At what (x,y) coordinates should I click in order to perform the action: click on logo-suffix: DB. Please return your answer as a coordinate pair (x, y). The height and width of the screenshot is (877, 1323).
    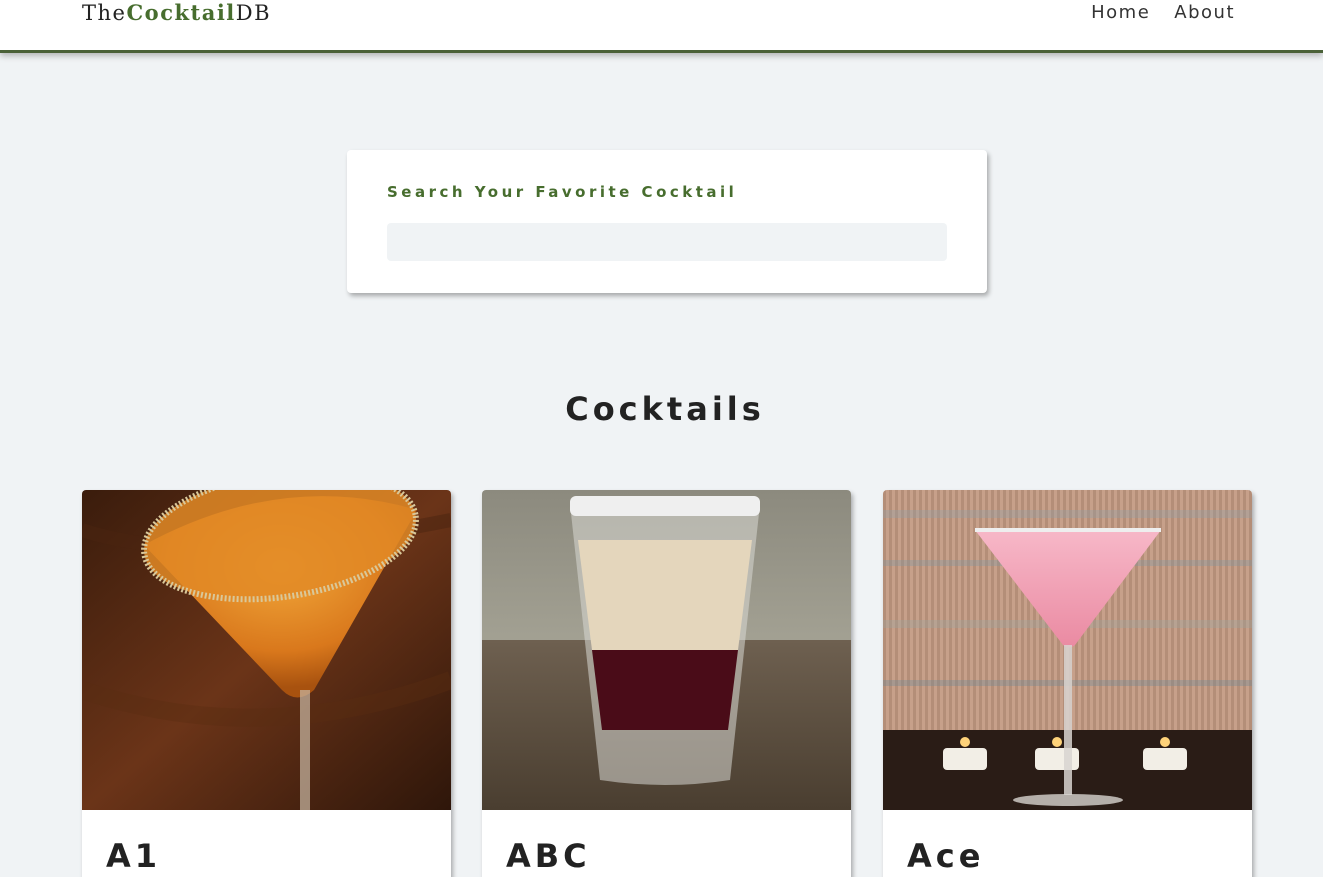
    Looking at the image, I should click on (253, 13).